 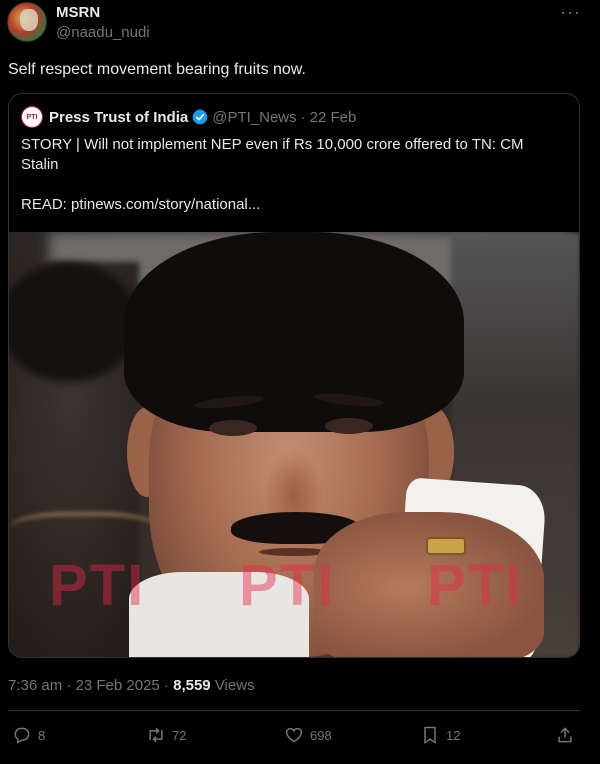 I want to click on tweet-header: MSRN @naadu_nudi ···, so click(x=300, y=24).